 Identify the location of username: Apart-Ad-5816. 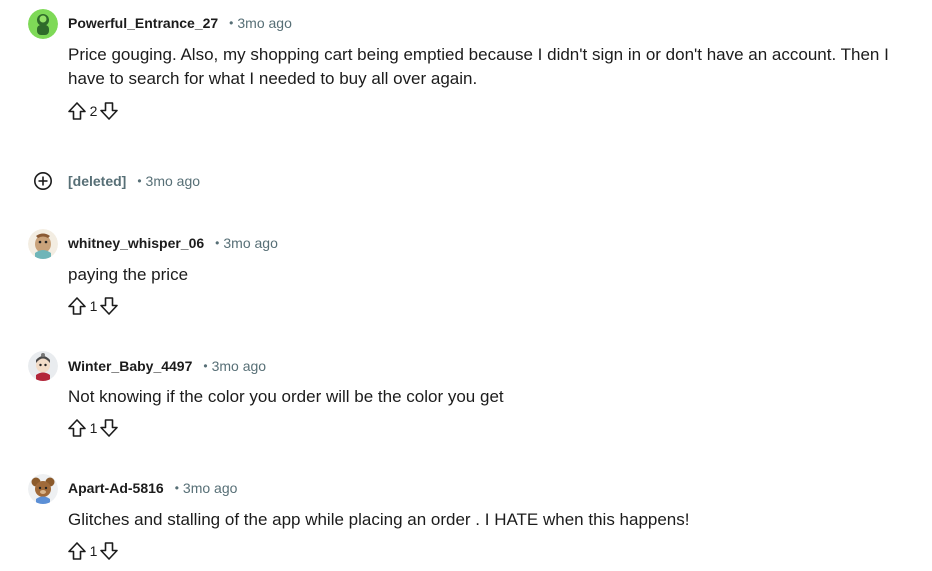
(116, 488).